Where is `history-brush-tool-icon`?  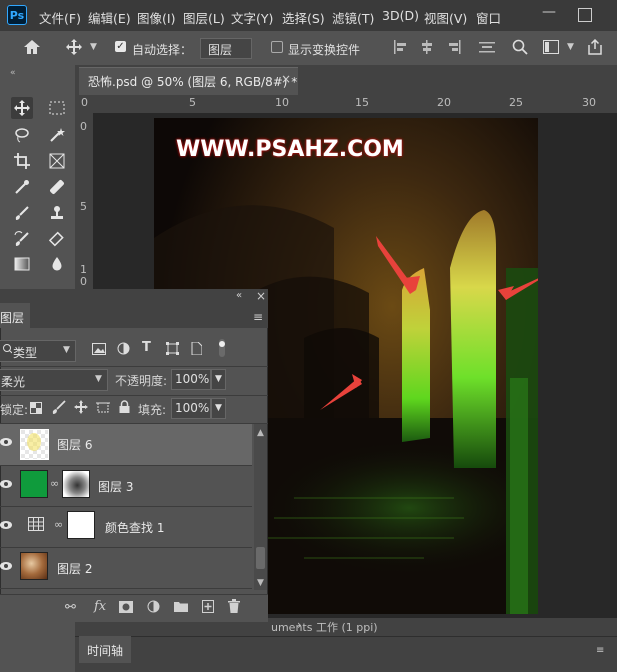
history-brush-tool-icon is located at coordinates (22, 239).